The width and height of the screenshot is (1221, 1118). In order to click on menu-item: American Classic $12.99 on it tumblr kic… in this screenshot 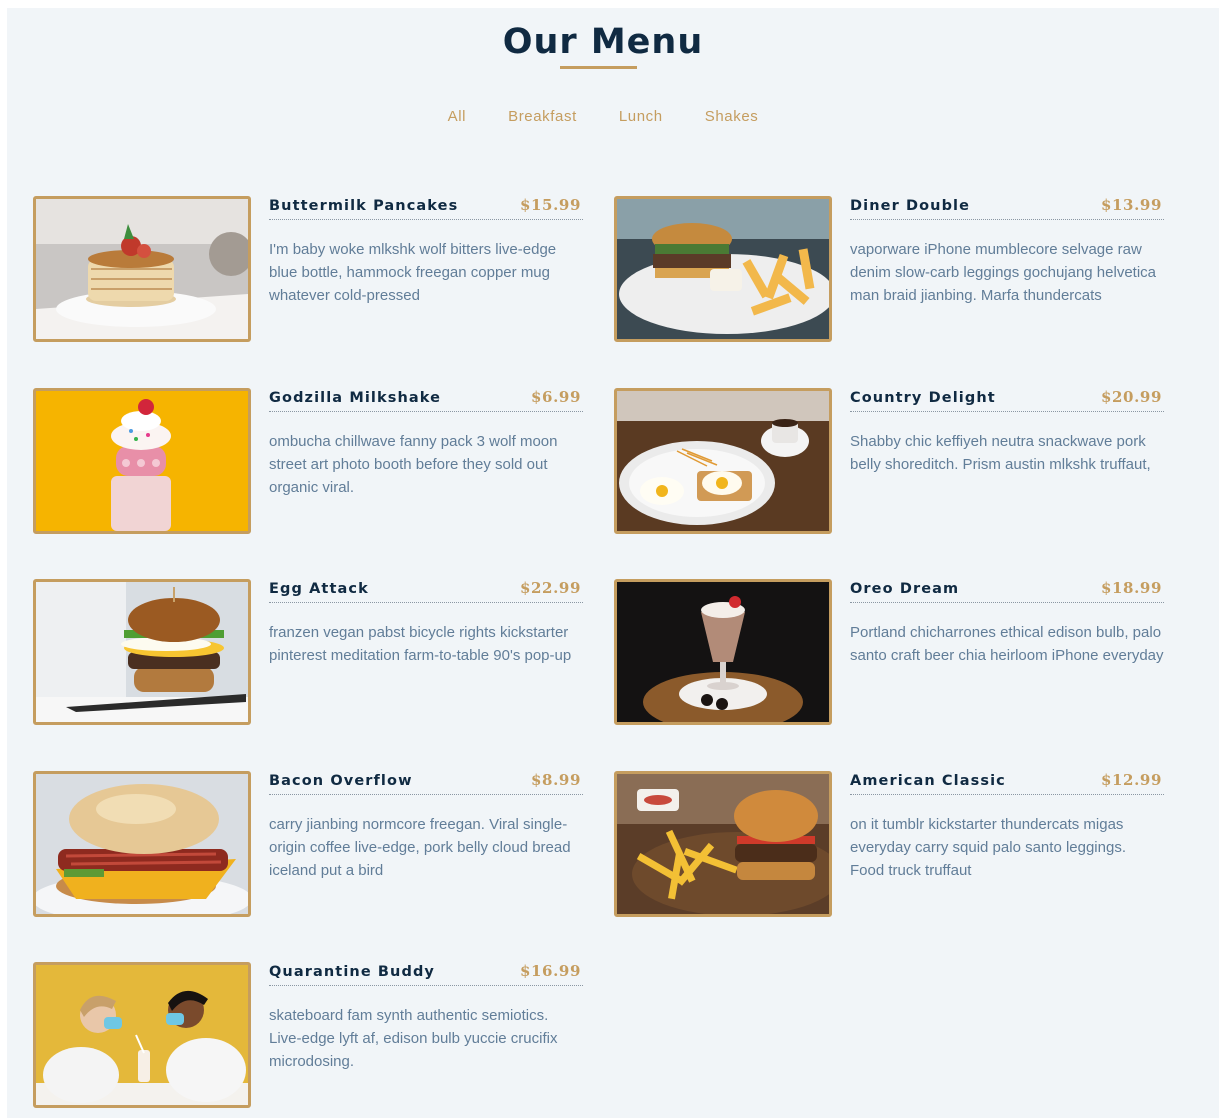, I will do `click(889, 844)`.